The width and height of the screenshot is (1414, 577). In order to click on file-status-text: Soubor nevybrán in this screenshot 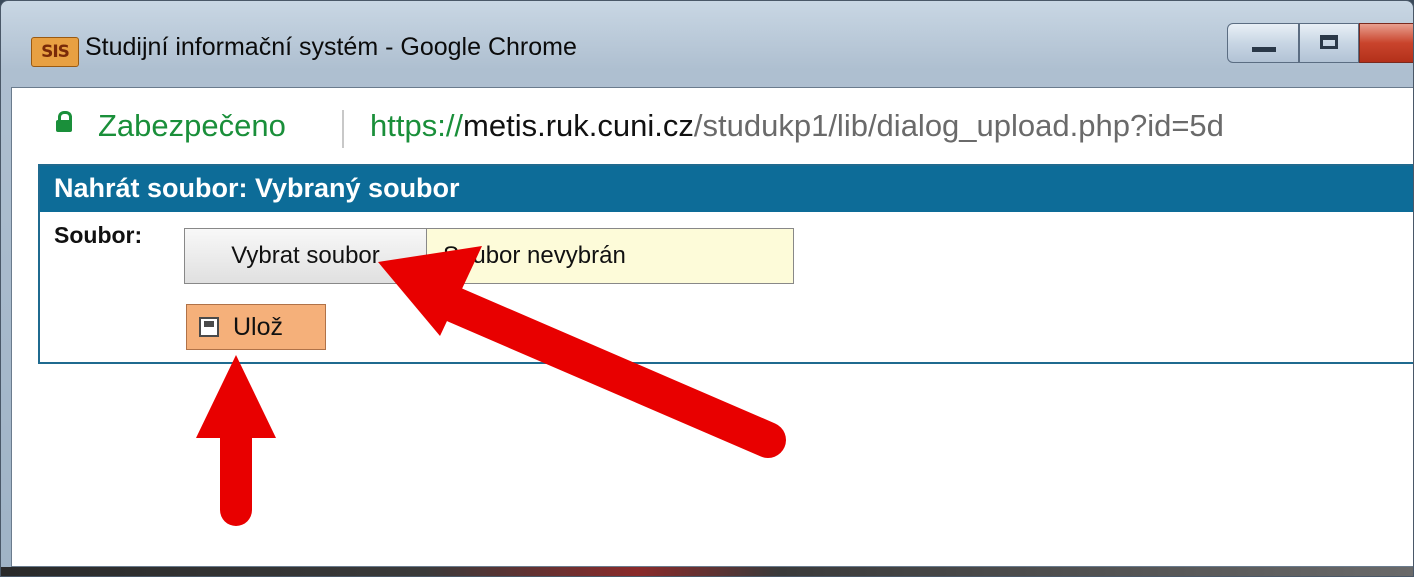, I will do `click(534, 255)`.